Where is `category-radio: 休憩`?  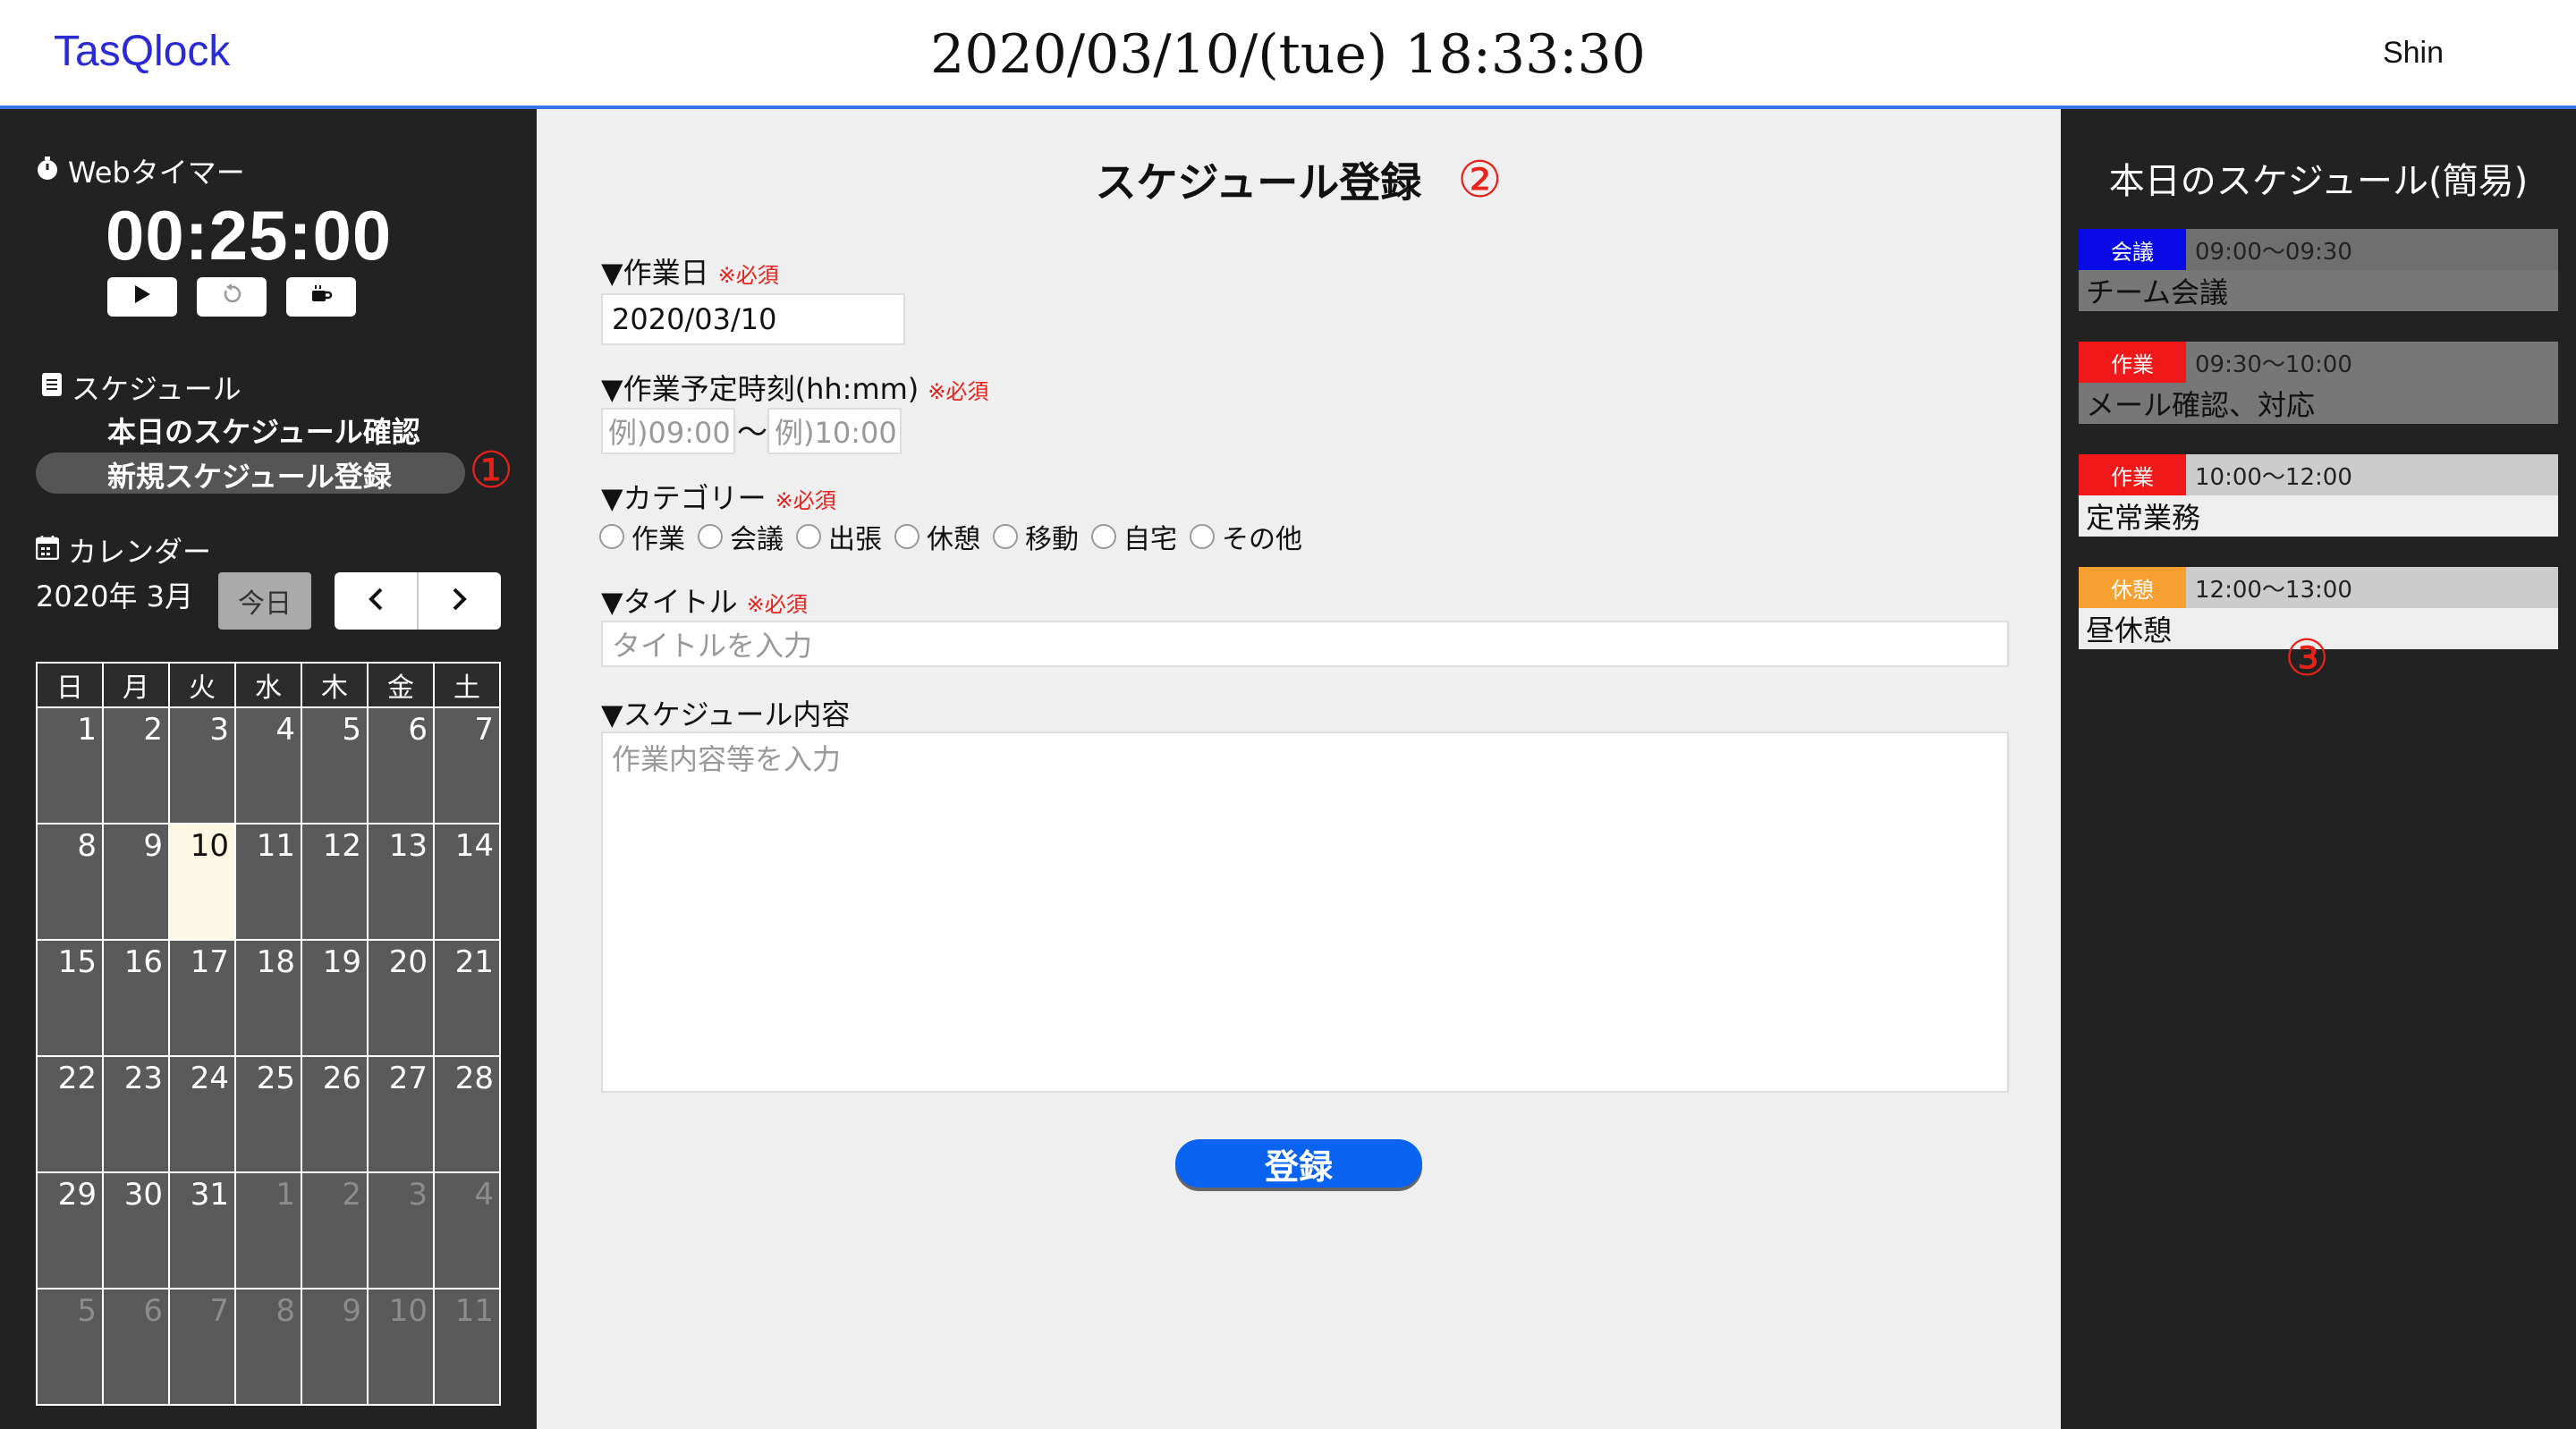
category-radio: 休憩 is located at coordinates (937, 536).